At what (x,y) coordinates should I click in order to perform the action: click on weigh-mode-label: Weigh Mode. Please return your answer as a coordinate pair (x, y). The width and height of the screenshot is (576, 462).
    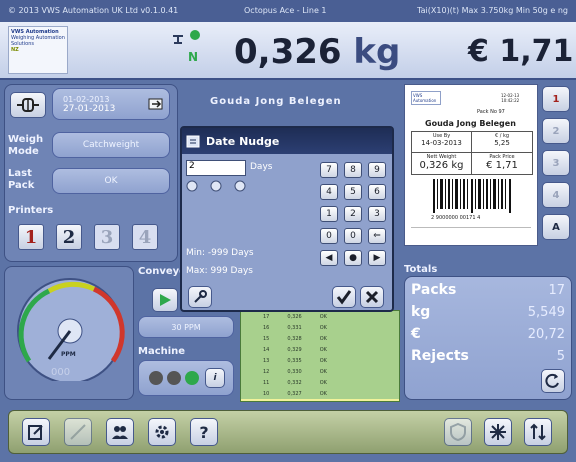
    Looking at the image, I should click on (26, 145).